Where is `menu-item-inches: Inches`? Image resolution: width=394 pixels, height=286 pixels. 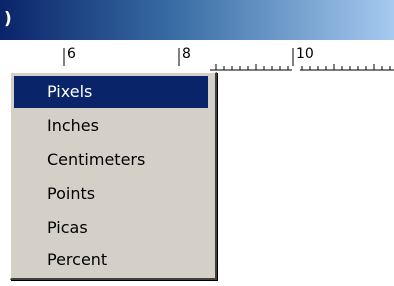 menu-item-inches: Inches is located at coordinates (111, 126).